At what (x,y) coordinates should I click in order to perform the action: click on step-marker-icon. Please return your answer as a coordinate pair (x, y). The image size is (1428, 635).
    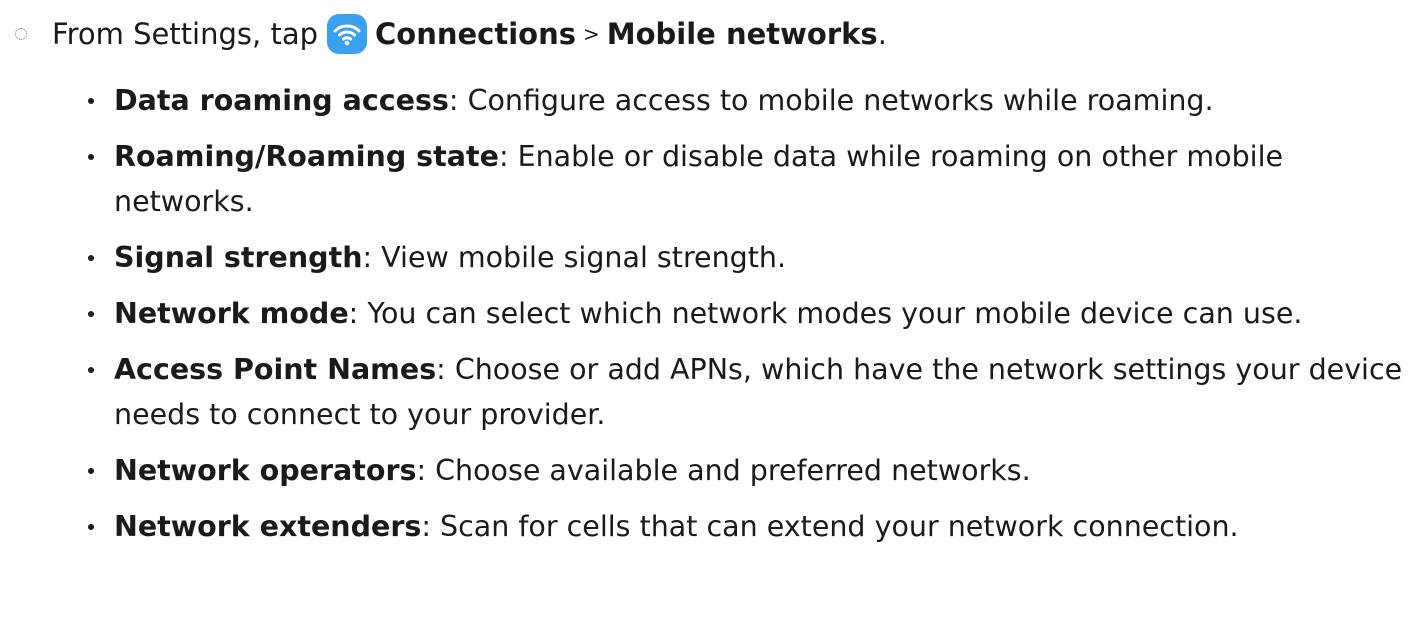
    Looking at the image, I should click on (21, 34).